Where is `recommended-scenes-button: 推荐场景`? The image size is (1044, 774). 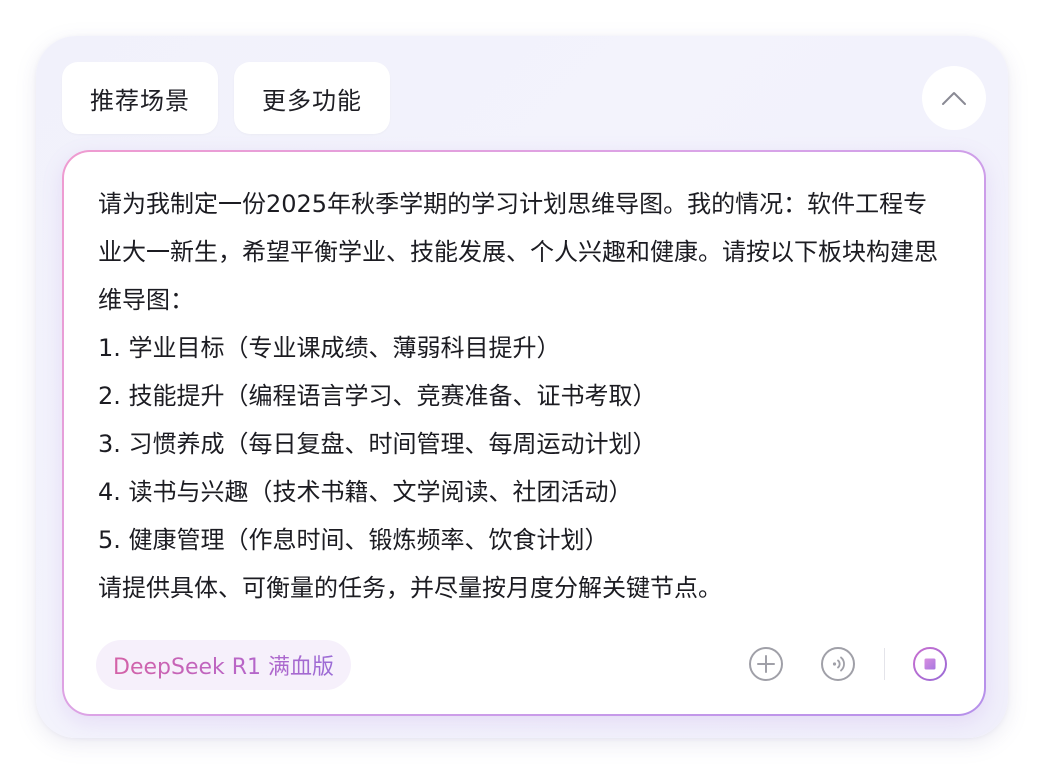 recommended-scenes-button: 推荐场景 is located at coordinates (140, 98).